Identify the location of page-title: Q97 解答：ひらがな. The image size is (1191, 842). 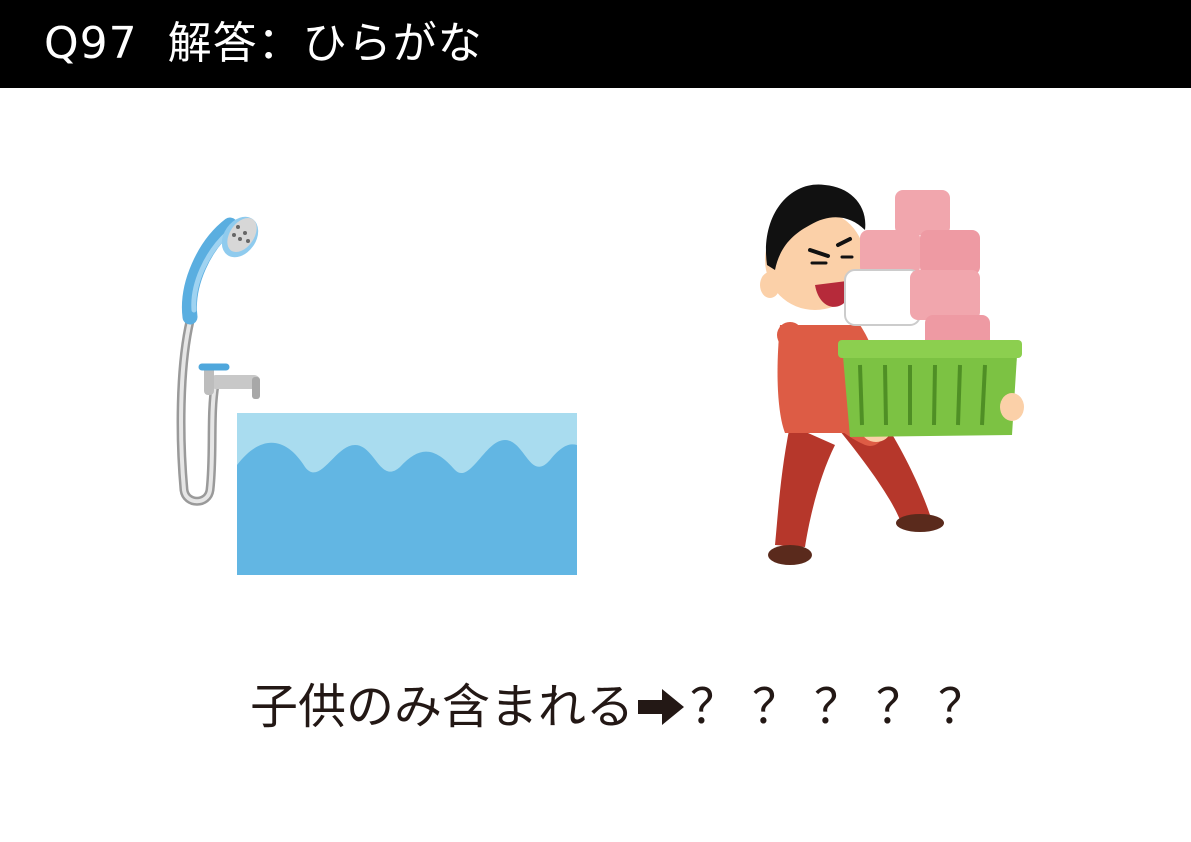
(263, 44).